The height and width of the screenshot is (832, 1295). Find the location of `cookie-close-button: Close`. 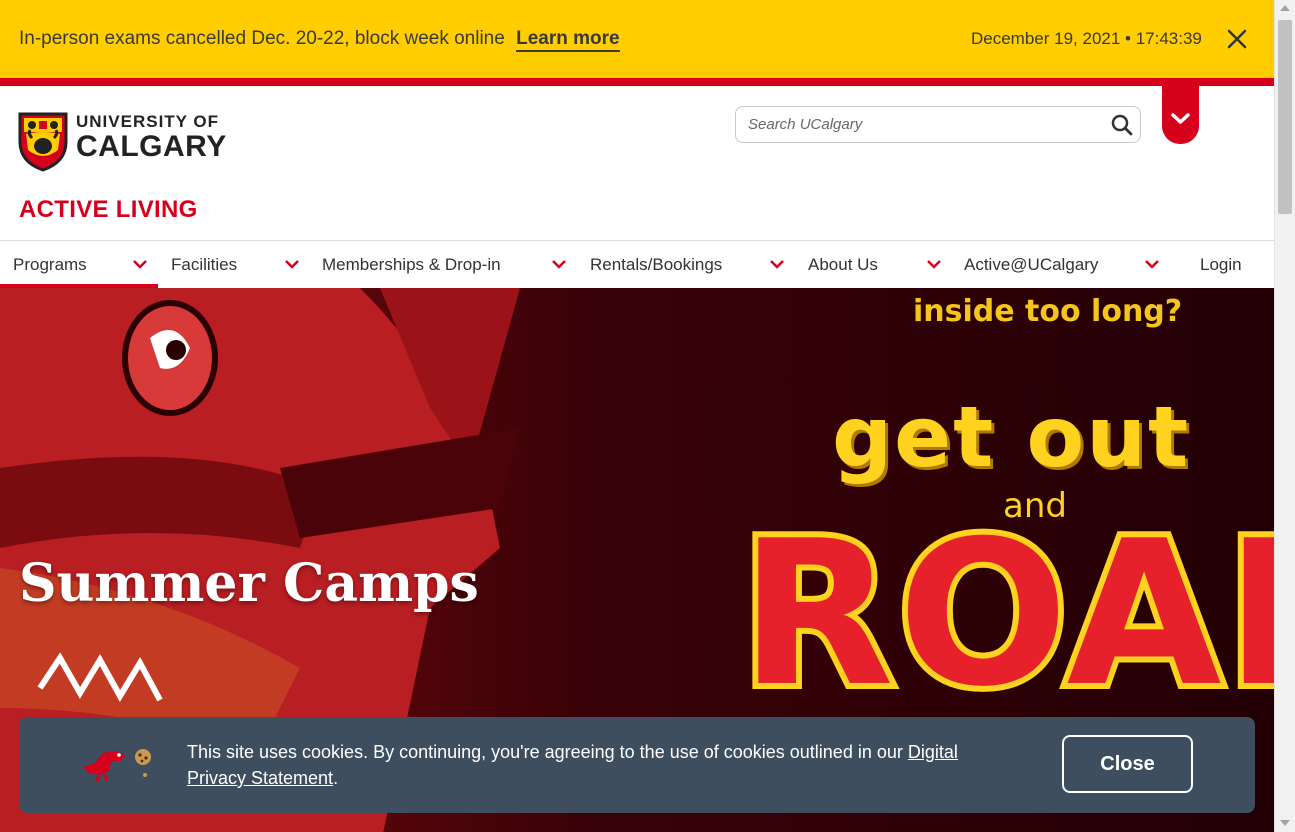

cookie-close-button: Close is located at coordinates (1127, 764).